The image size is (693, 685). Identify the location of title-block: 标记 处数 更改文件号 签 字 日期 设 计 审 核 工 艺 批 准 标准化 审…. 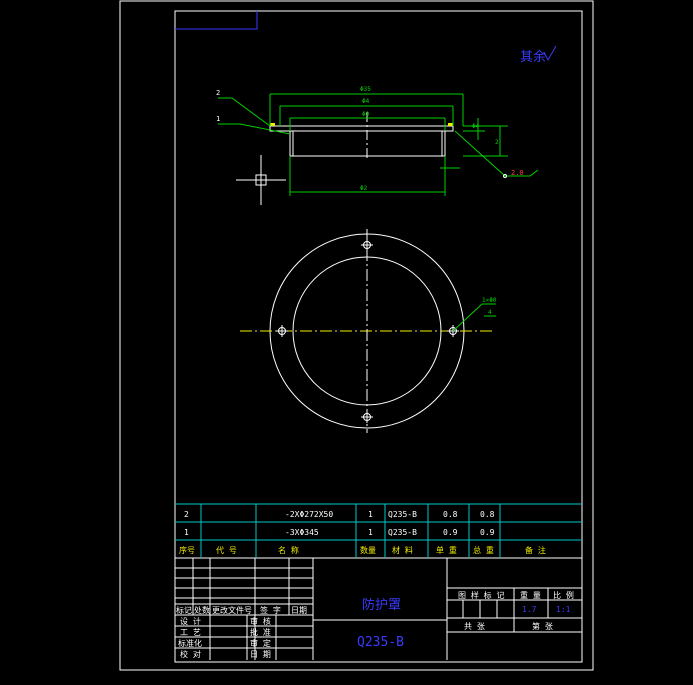
(378, 609).